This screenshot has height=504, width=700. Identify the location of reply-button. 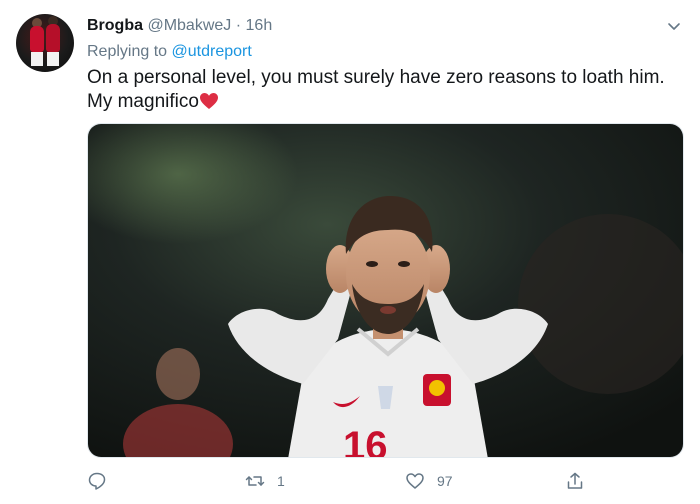
(103, 481).